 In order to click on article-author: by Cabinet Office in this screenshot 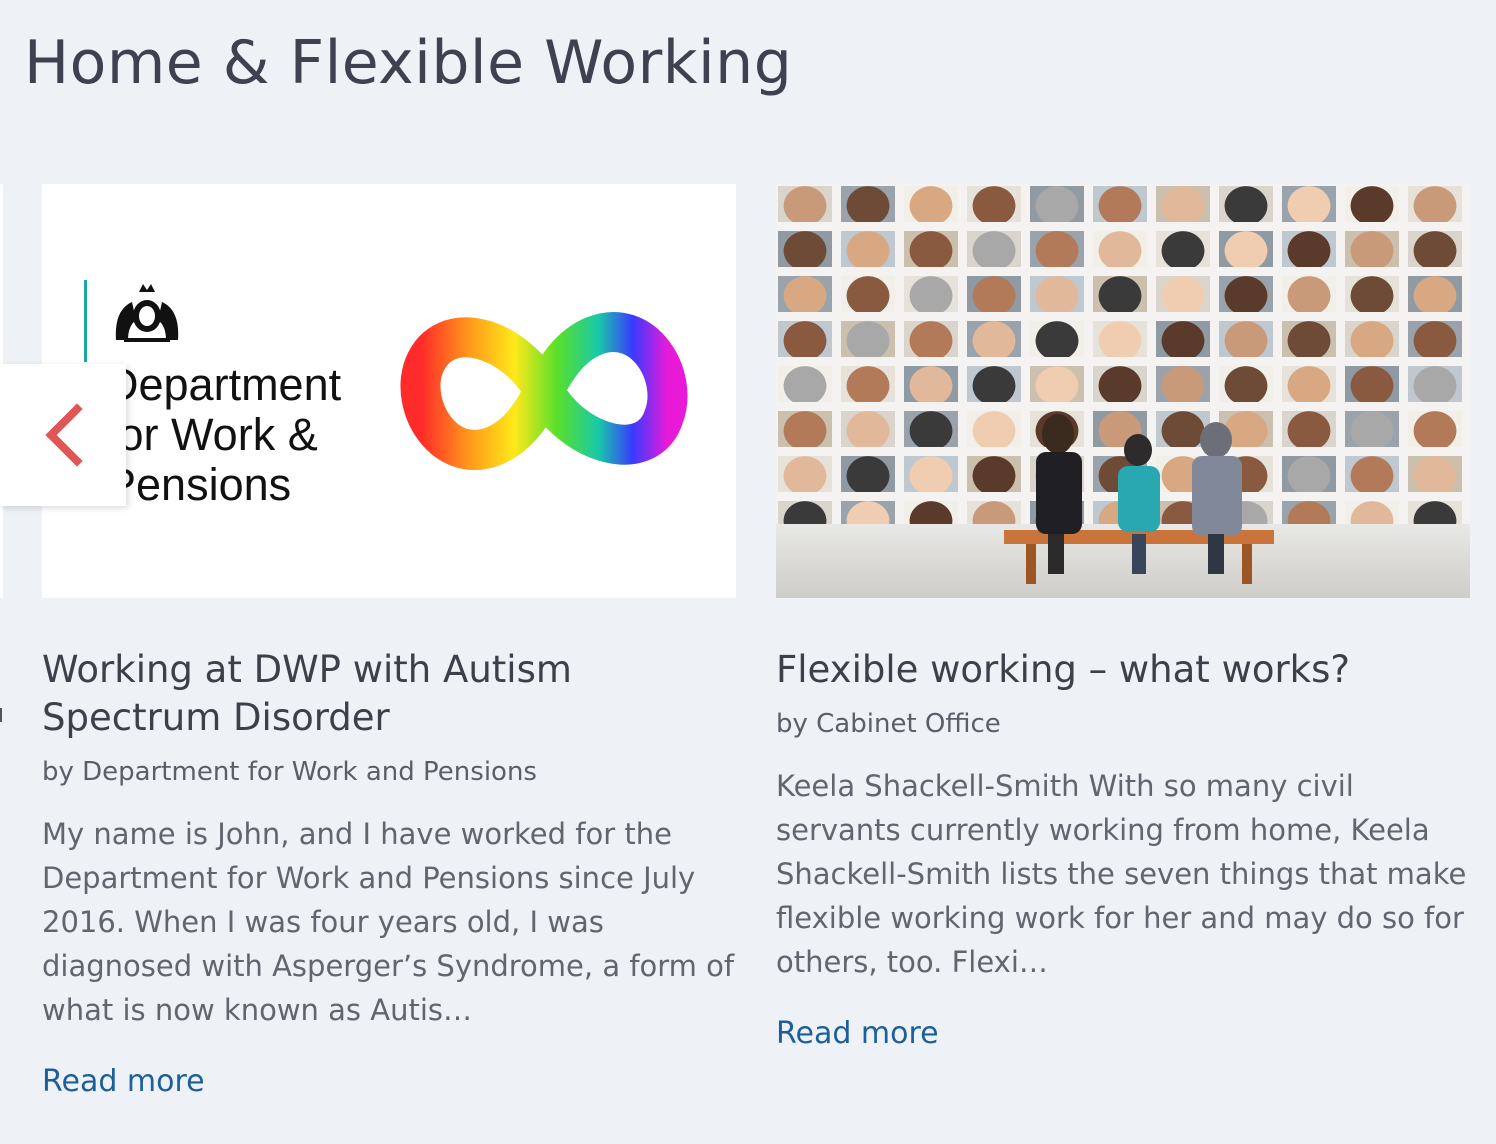, I will do `click(888, 724)`.